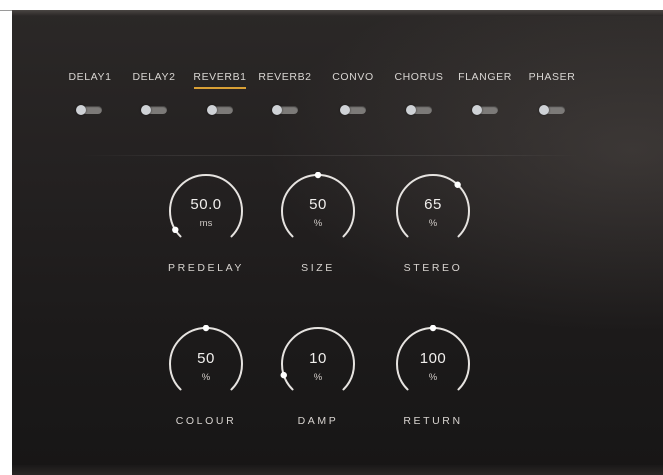  What do you see at coordinates (433, 268) in the screenshot?
I see `stereo-label: STEREO` at bounding box center [433, 268].